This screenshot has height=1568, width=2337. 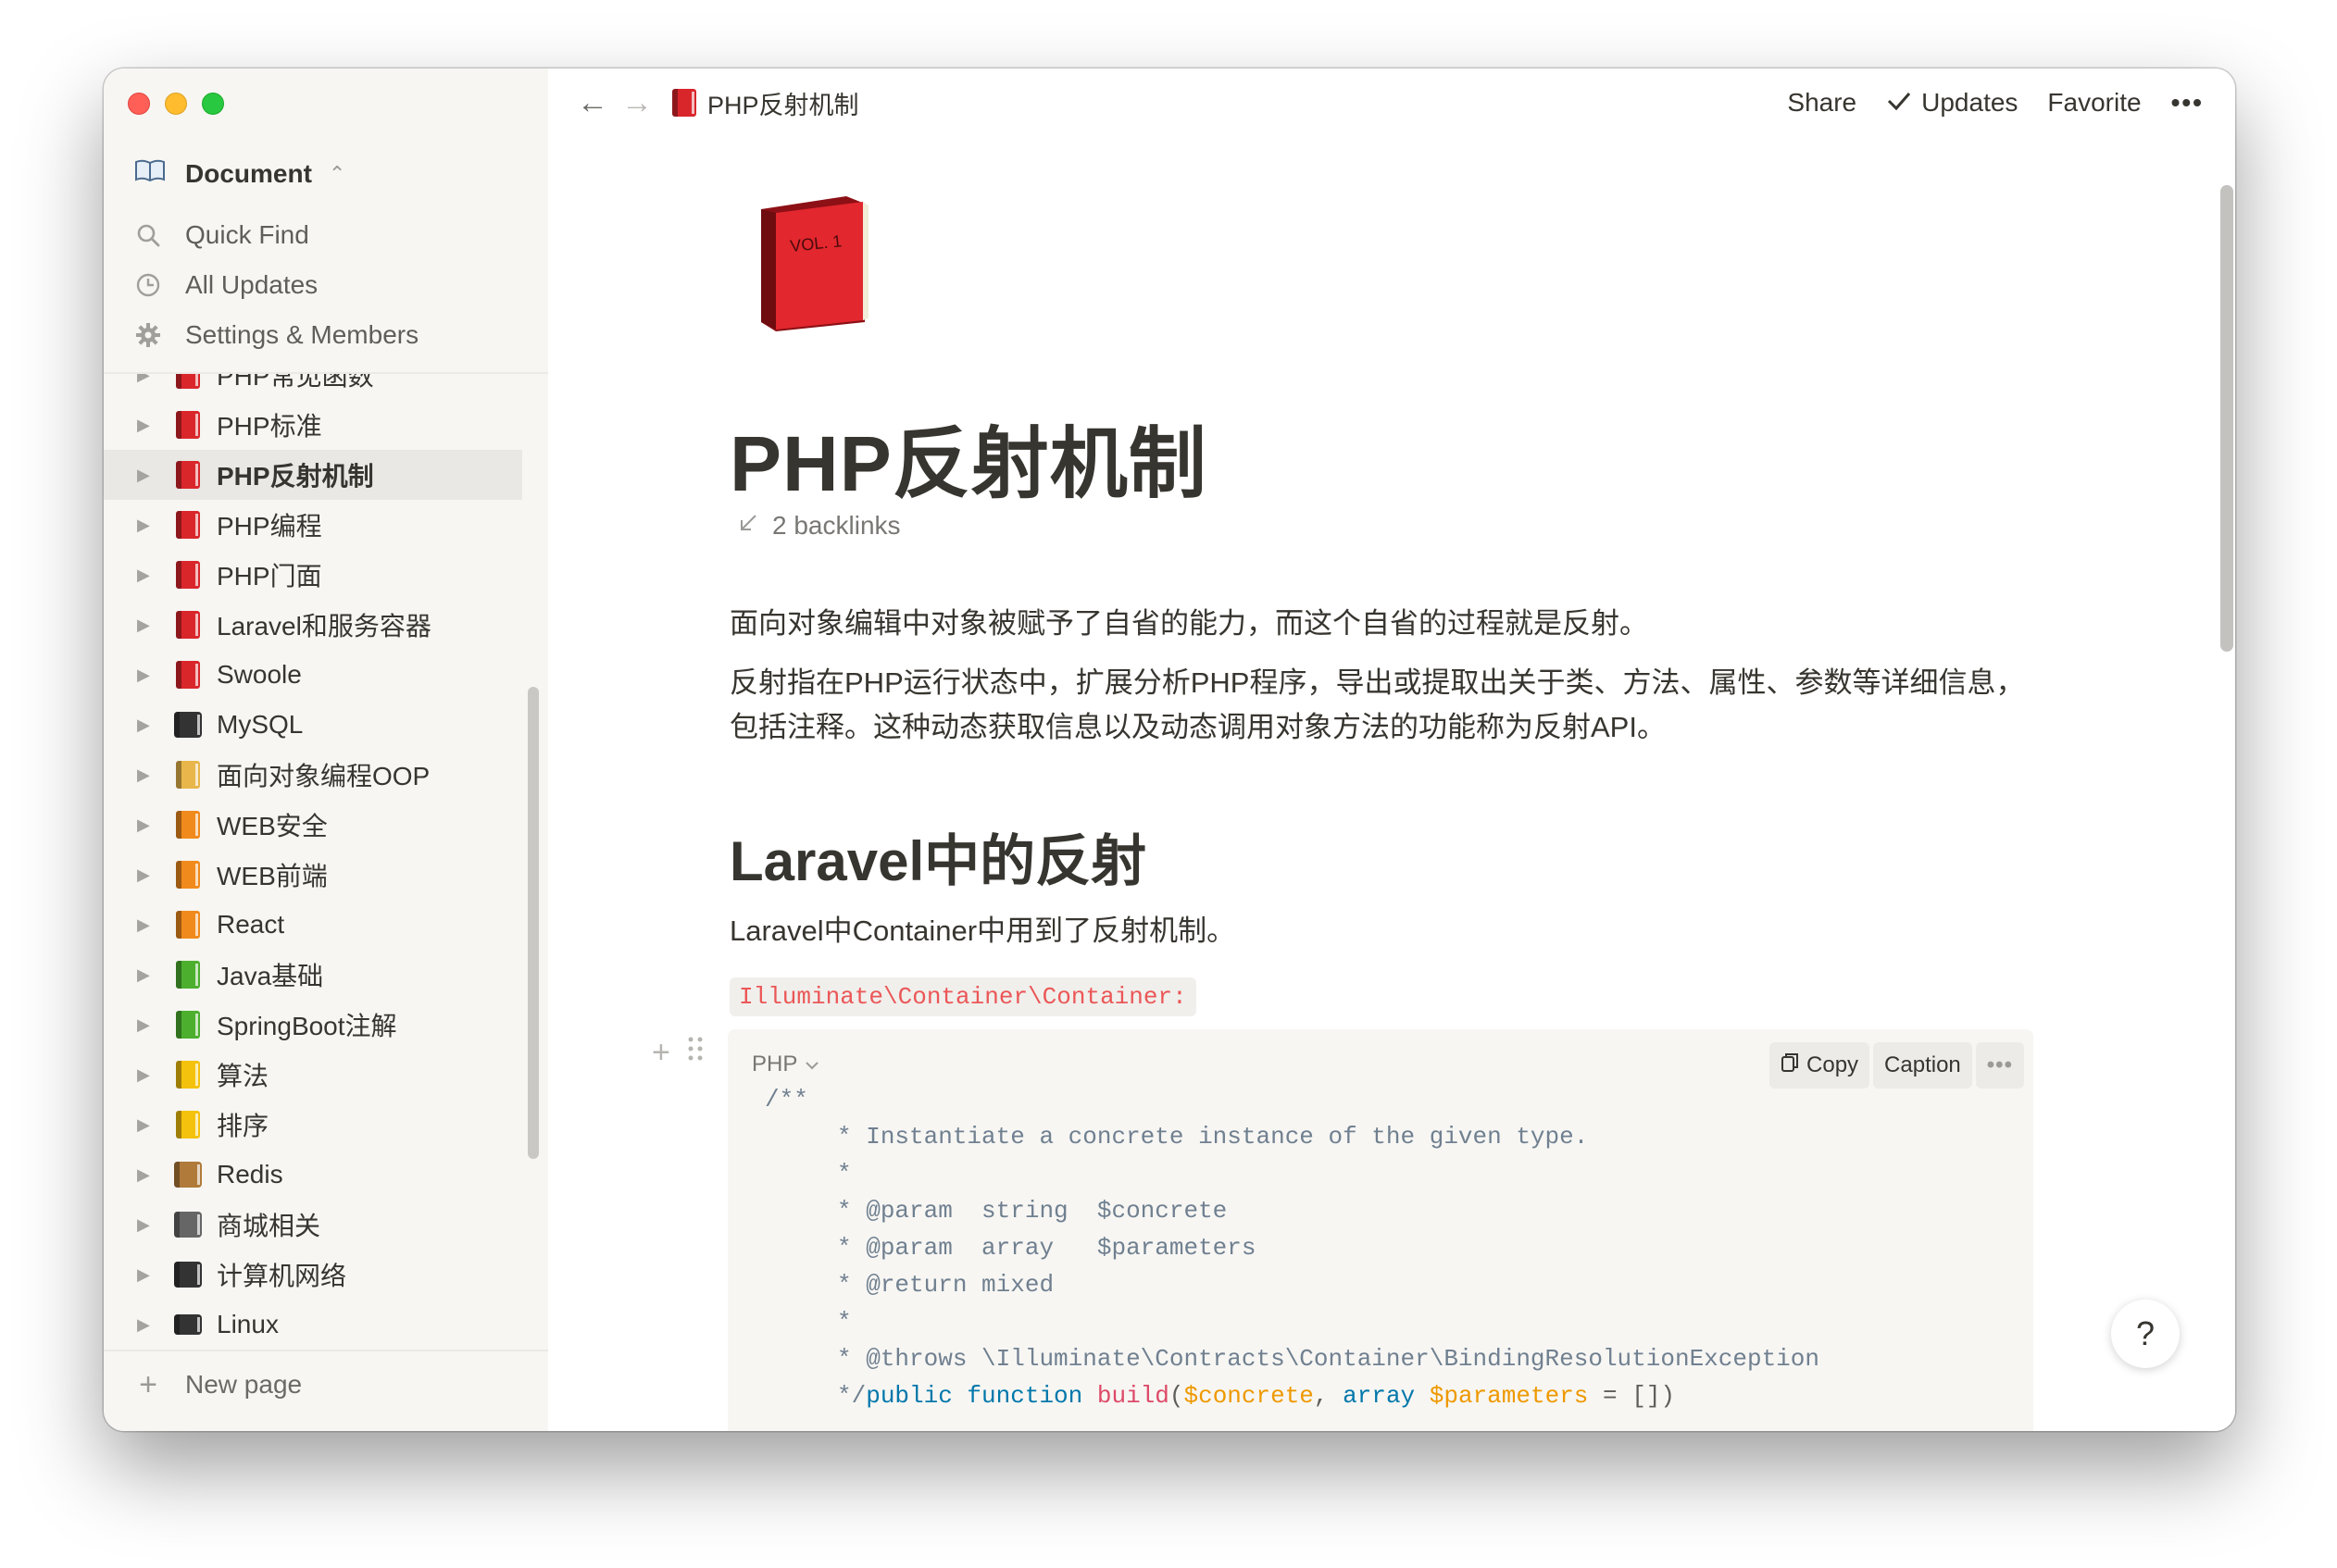 What do you see at coordinates (808, 1174) in the screenshot?
I see `code-line: *` at bounding box center [808, 1174].